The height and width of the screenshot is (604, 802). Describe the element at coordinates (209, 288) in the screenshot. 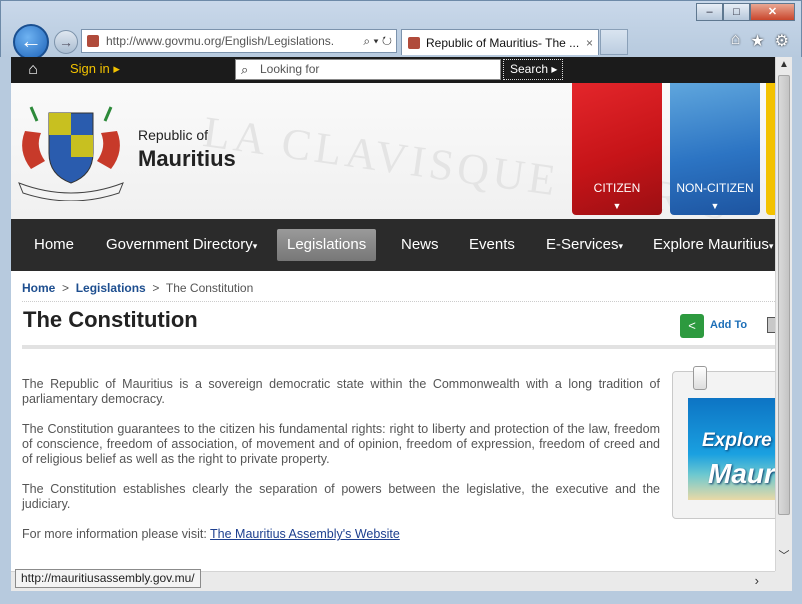

I see `breadcrumb-current: The Constitution` at that location.